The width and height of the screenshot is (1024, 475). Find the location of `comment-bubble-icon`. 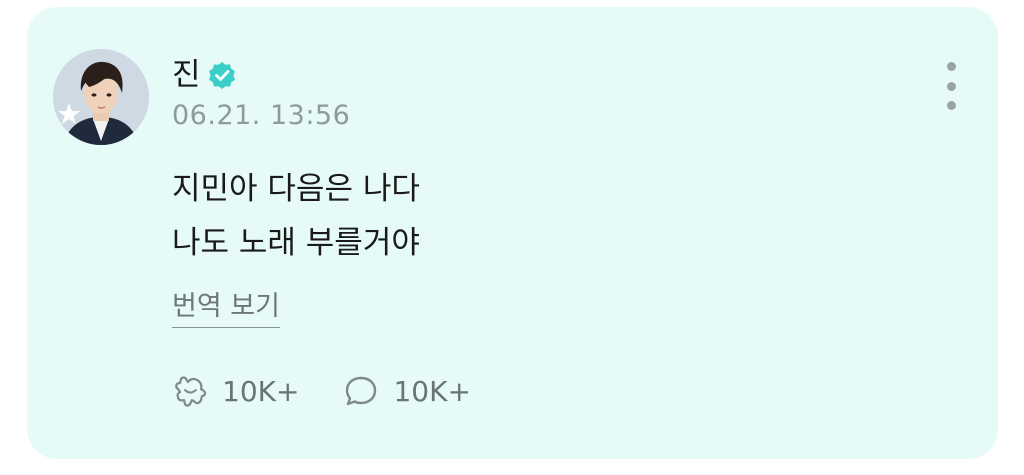

comment-bubble-icon is located at coordinates (361, 391).